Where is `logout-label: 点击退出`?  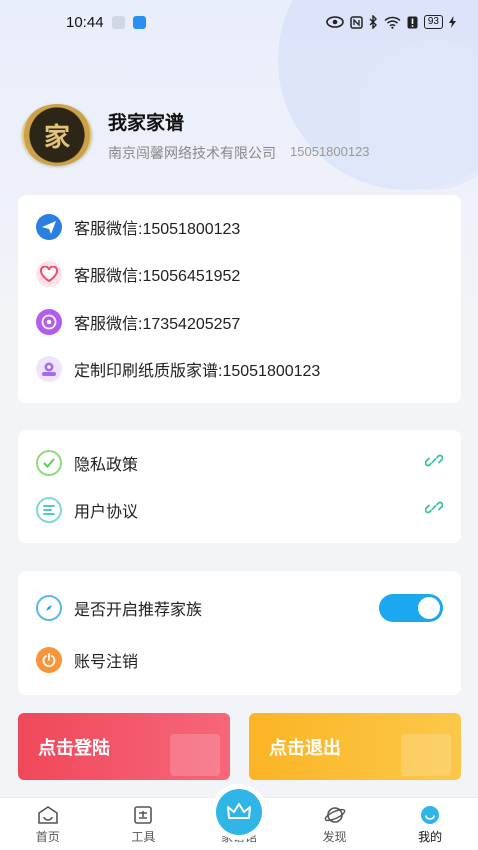 logout-label: 点击退出 is located at coordinates (305, 747).